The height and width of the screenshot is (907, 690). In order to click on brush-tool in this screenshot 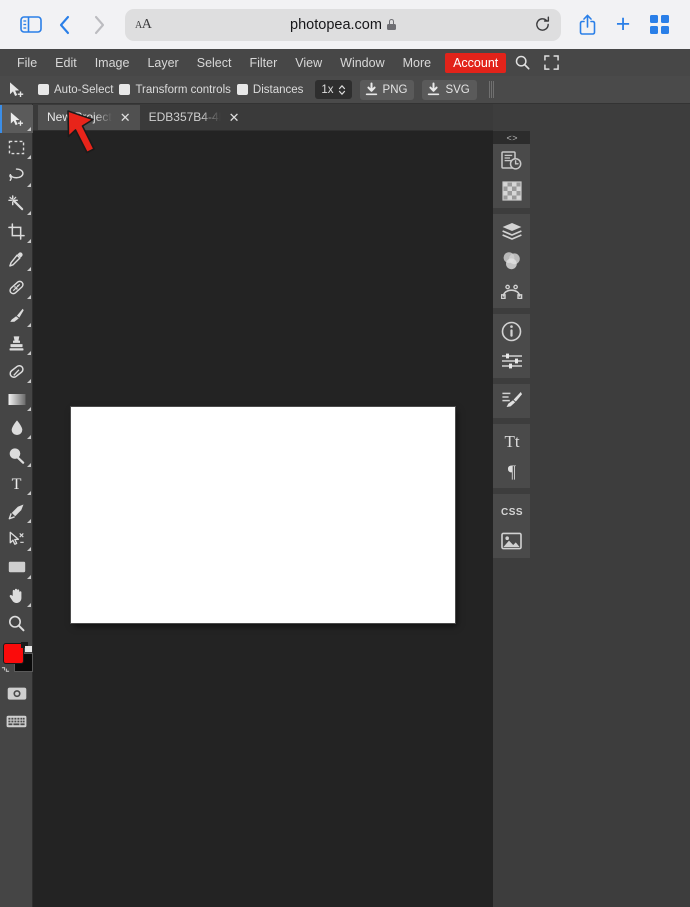, I will do `click(16, 315)`.